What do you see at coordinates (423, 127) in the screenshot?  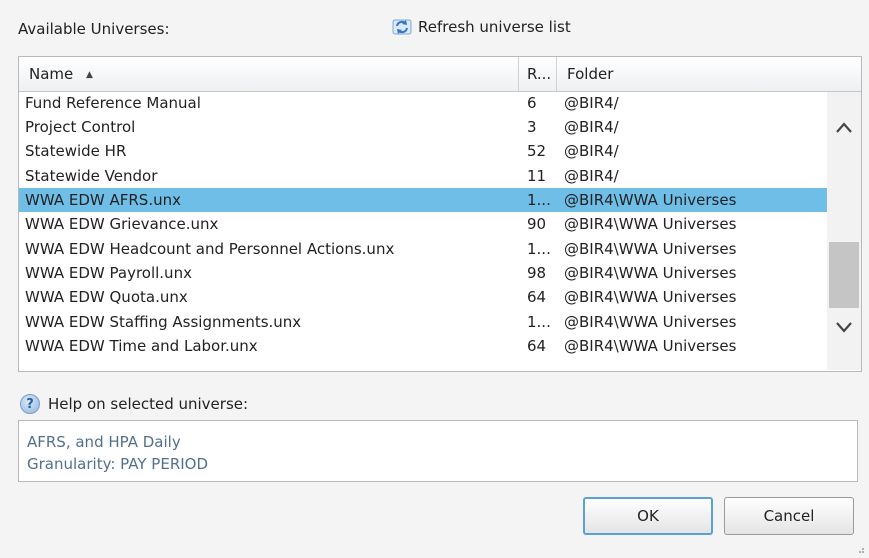 I see `list-row: Project Control 3 @BIR4/` at bounding box center [423, 127].